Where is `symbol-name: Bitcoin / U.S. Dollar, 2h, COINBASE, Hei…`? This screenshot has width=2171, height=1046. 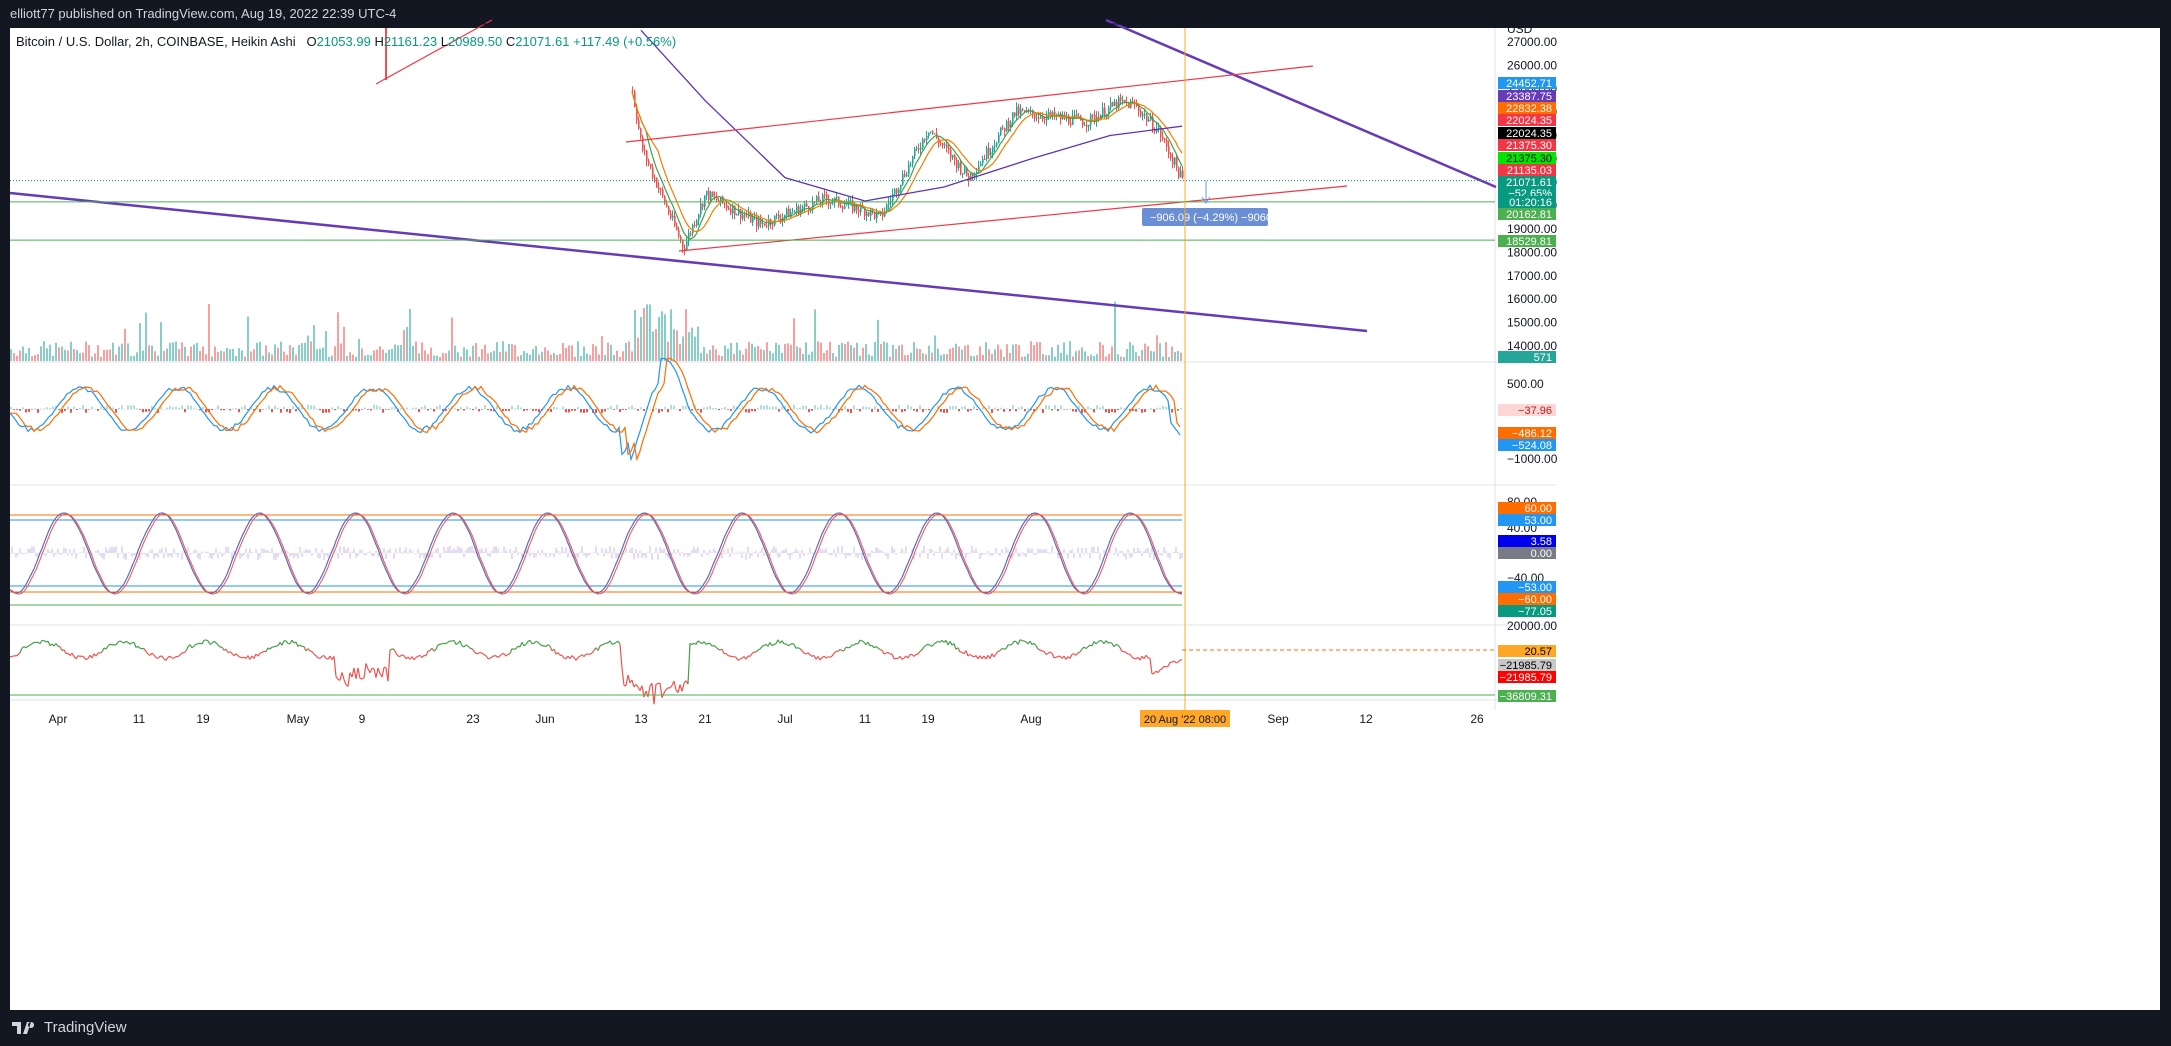
symbol-name: Bitcoin / U.S. Dollar, 2h, COINBASE, Hei… is located at coordinates (156, 41).